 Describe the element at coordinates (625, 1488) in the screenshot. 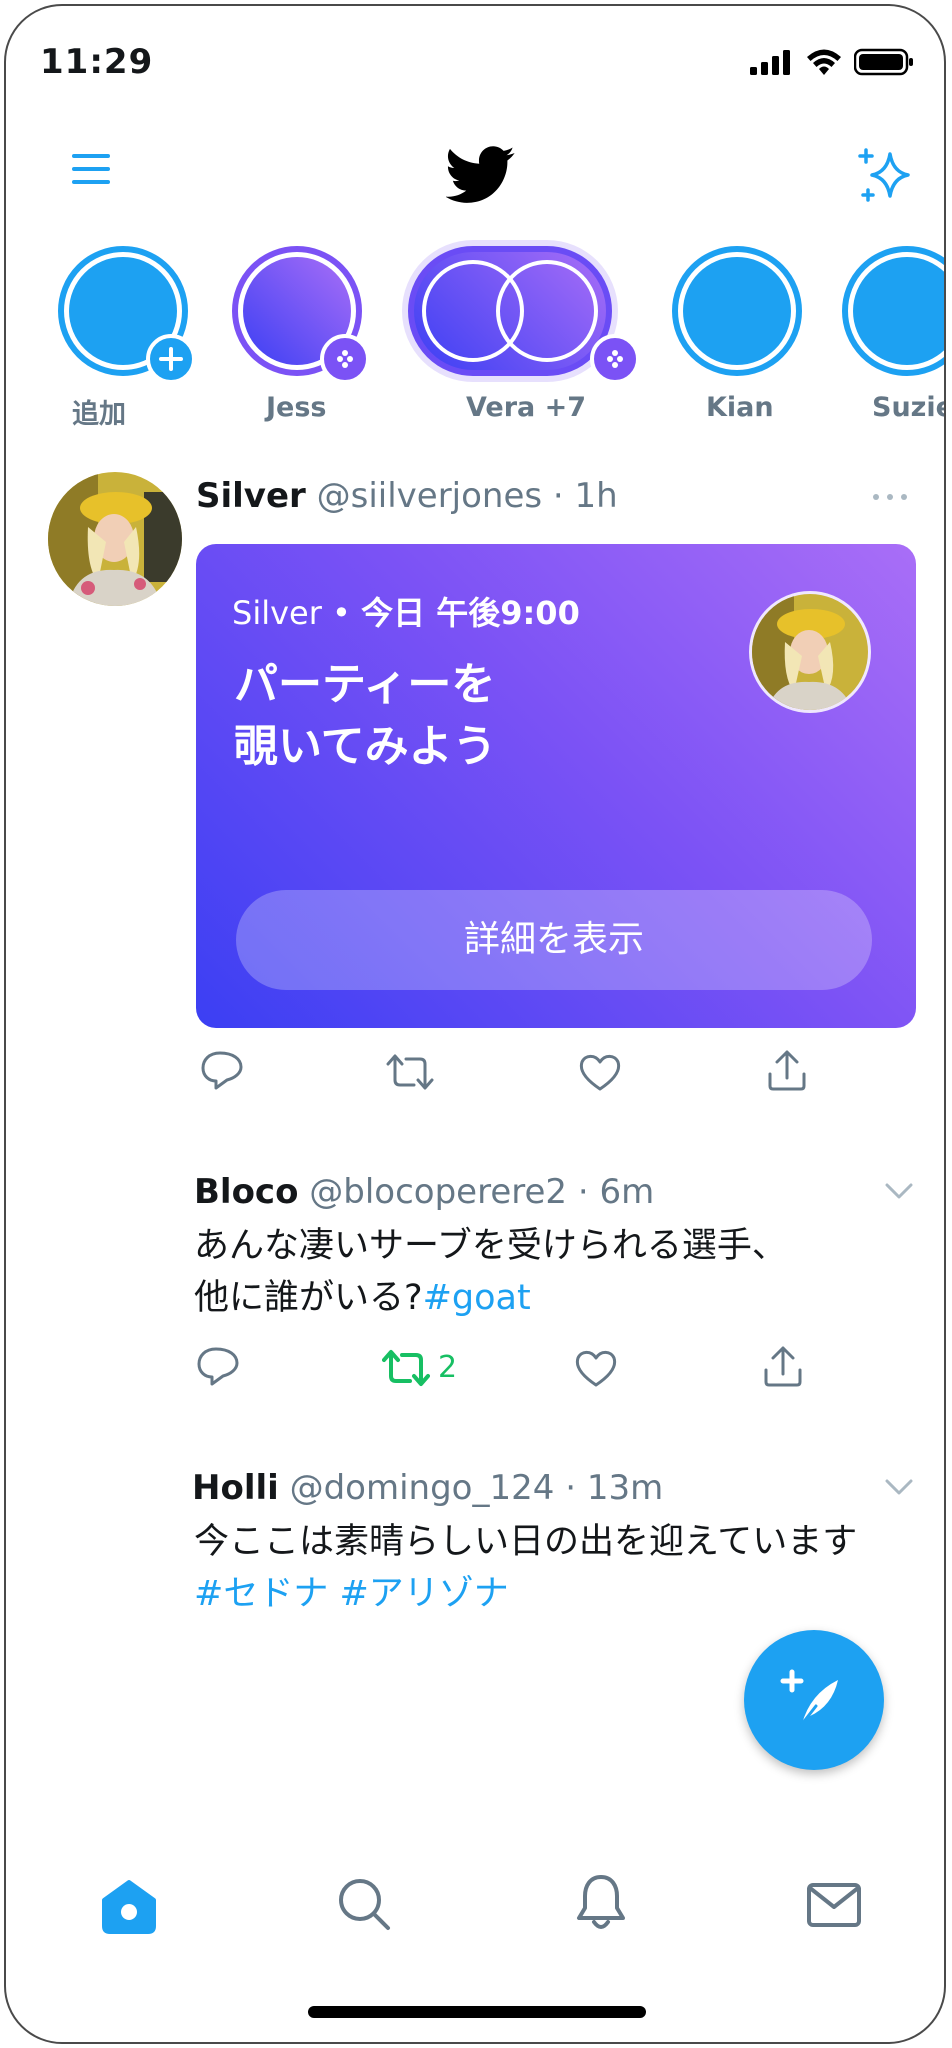

I see `tweet-time: 13m` at that location.